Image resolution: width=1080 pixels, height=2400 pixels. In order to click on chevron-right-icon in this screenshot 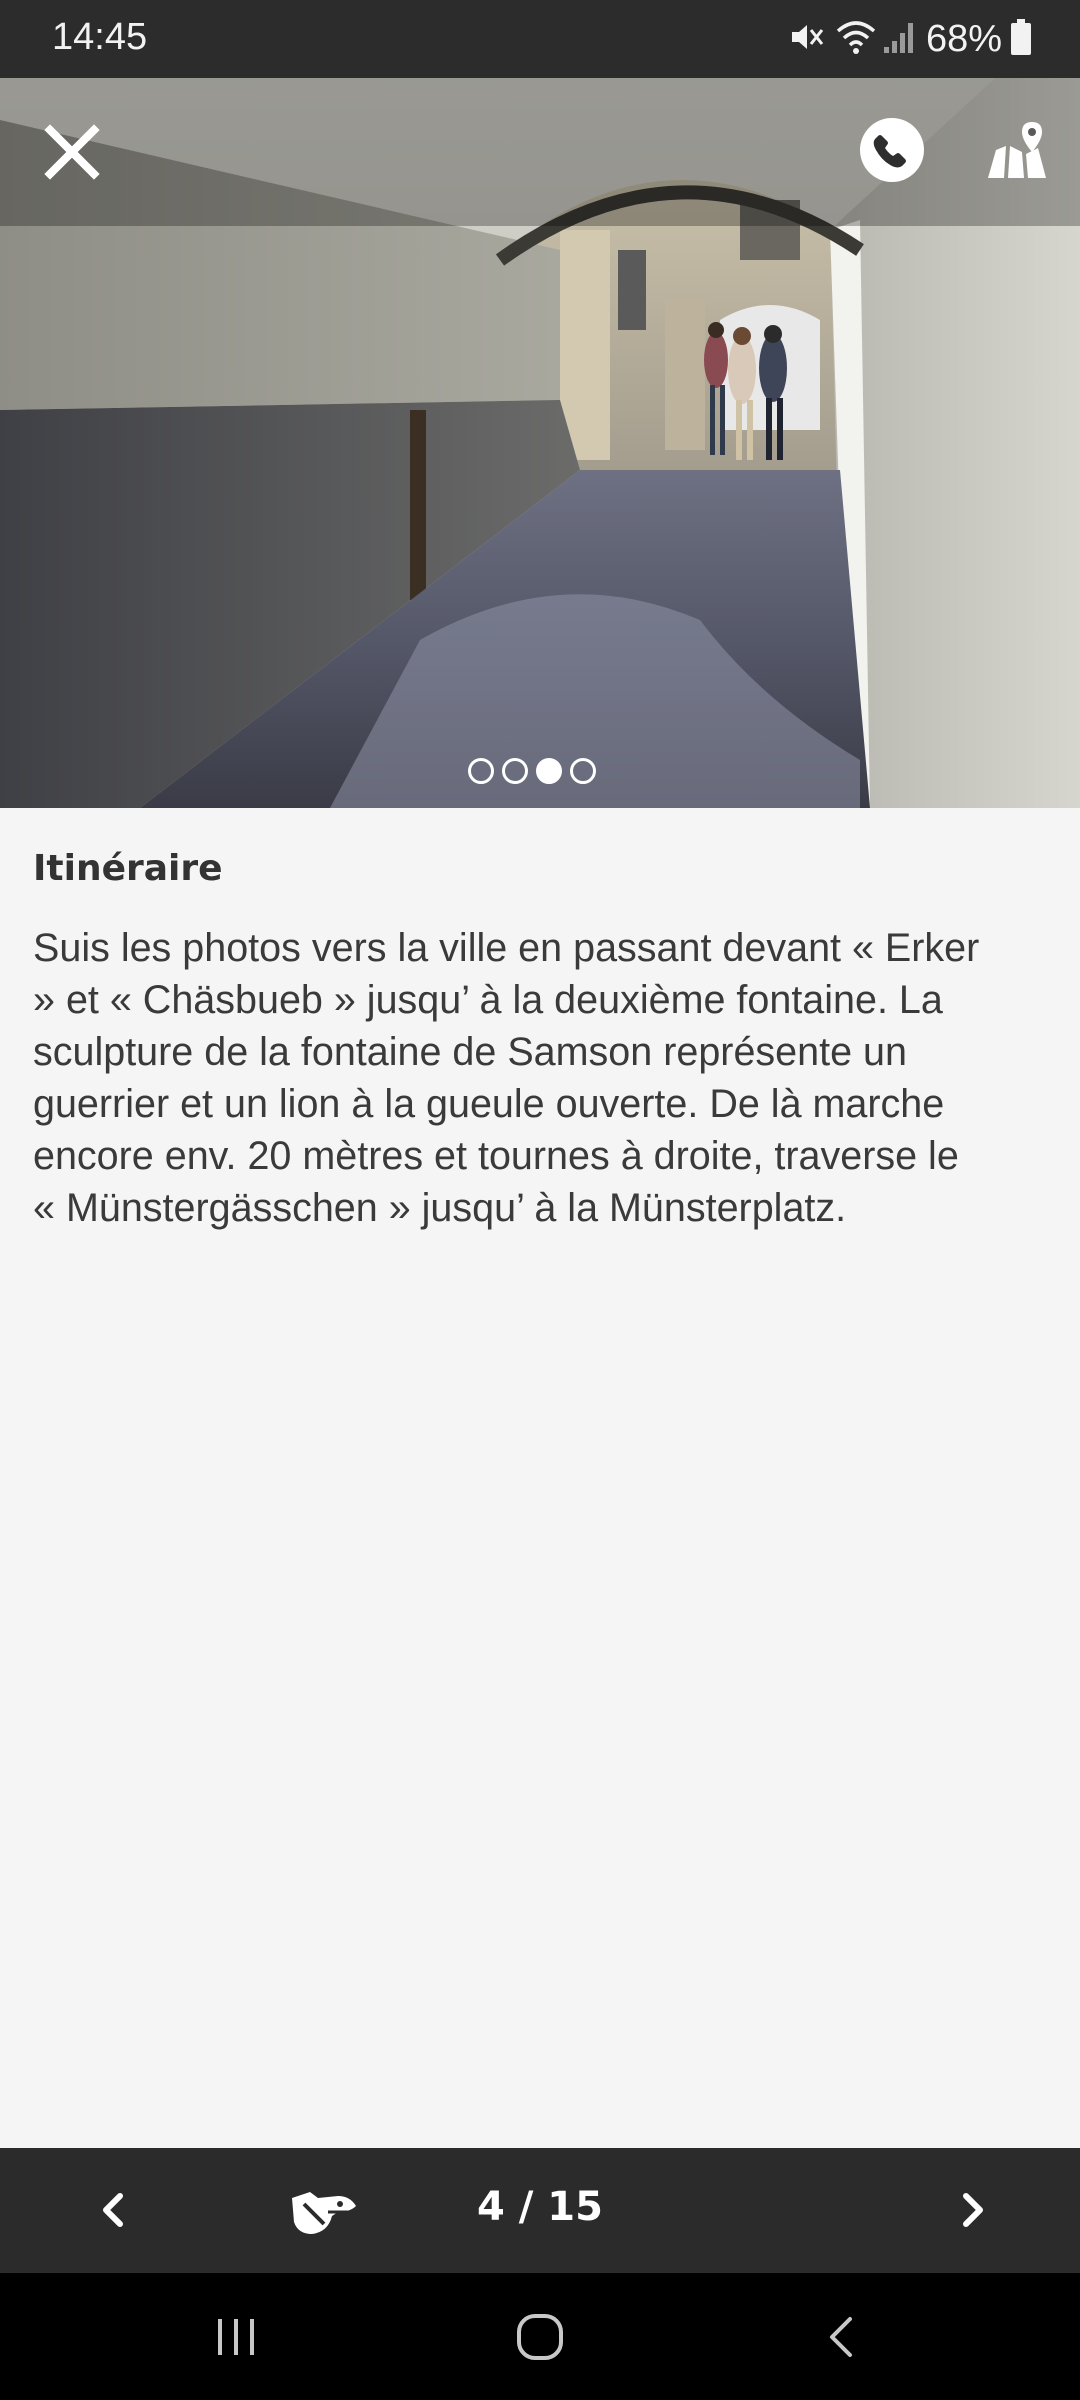, I will do `click(973, 2210)`.